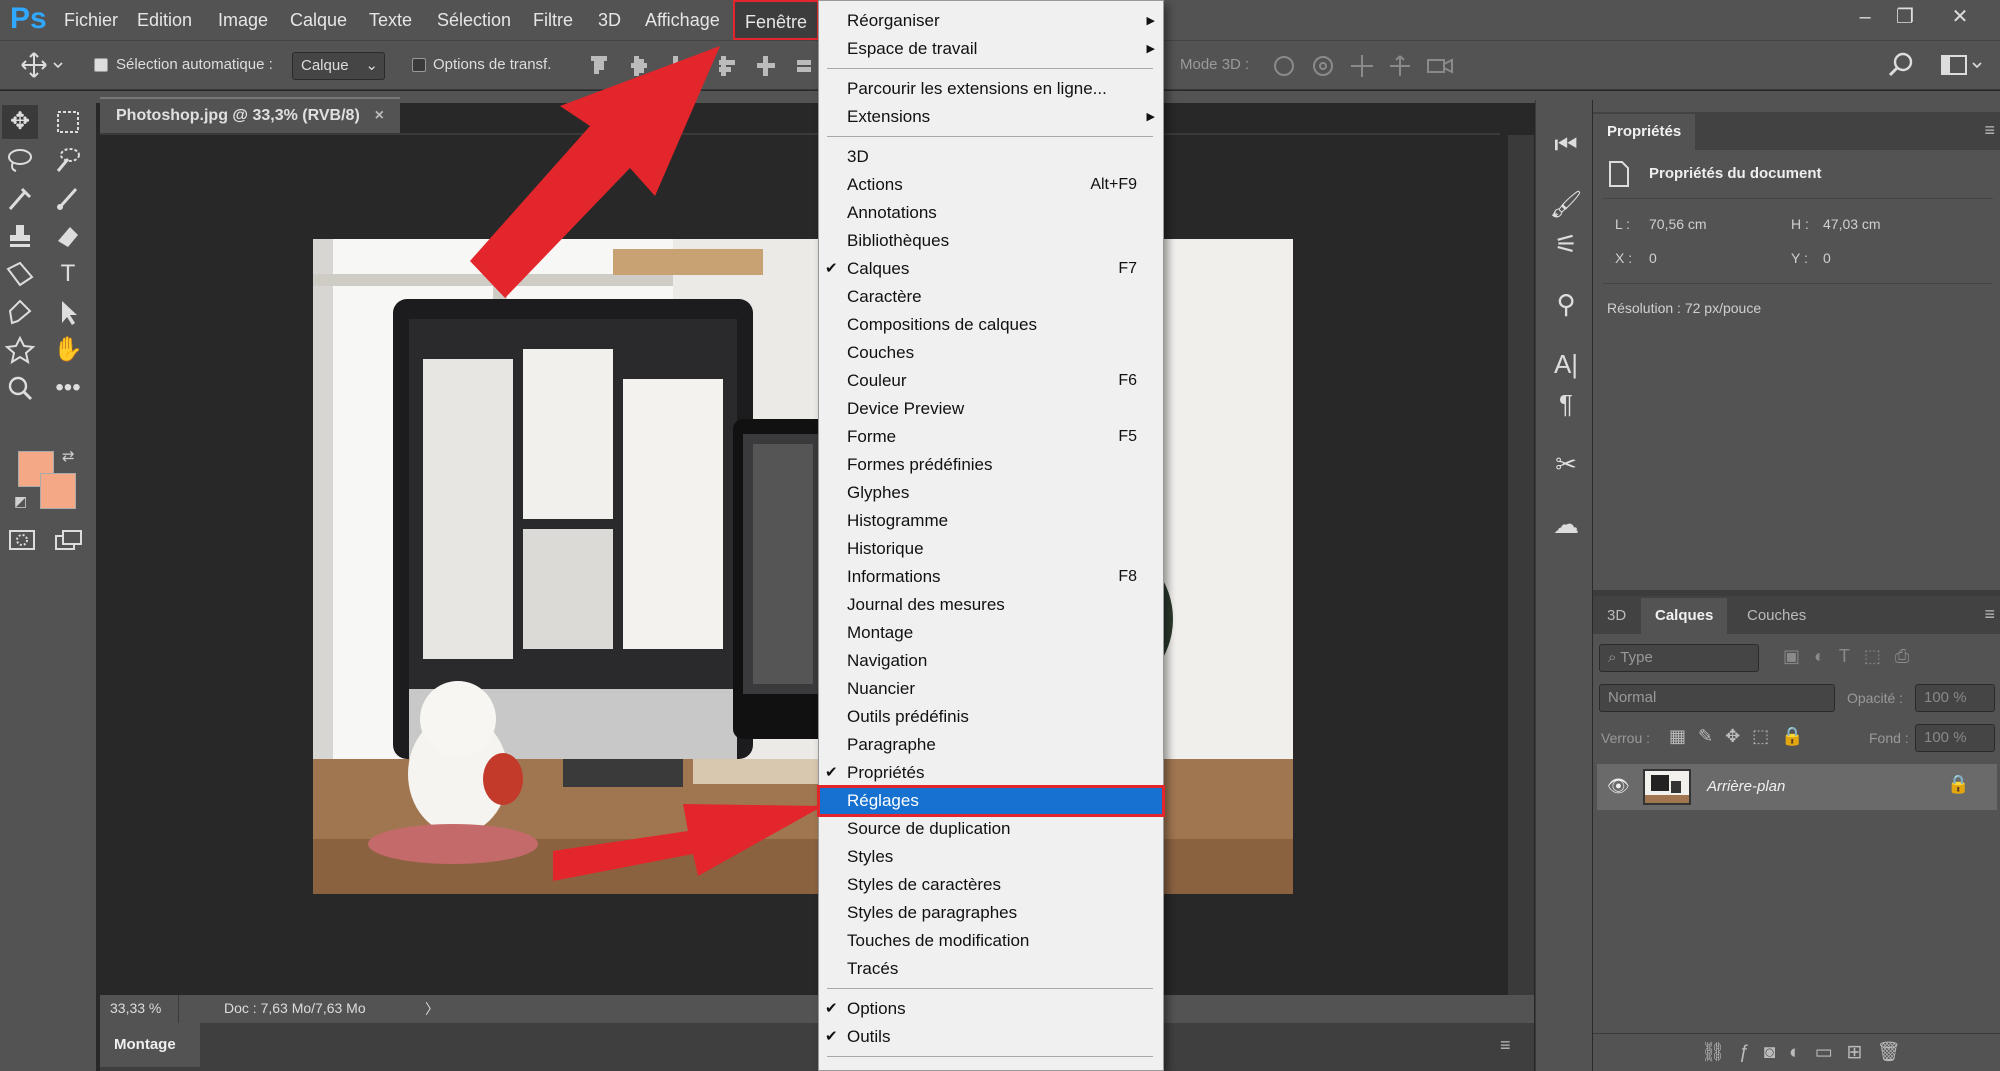 Image resolution: width=2000 pixels, height=1071 pixels. What do you see at coordinates (1365, 66) in the screenshot?
I see `3d-mode-icons` at bounding box center [1365, 66].